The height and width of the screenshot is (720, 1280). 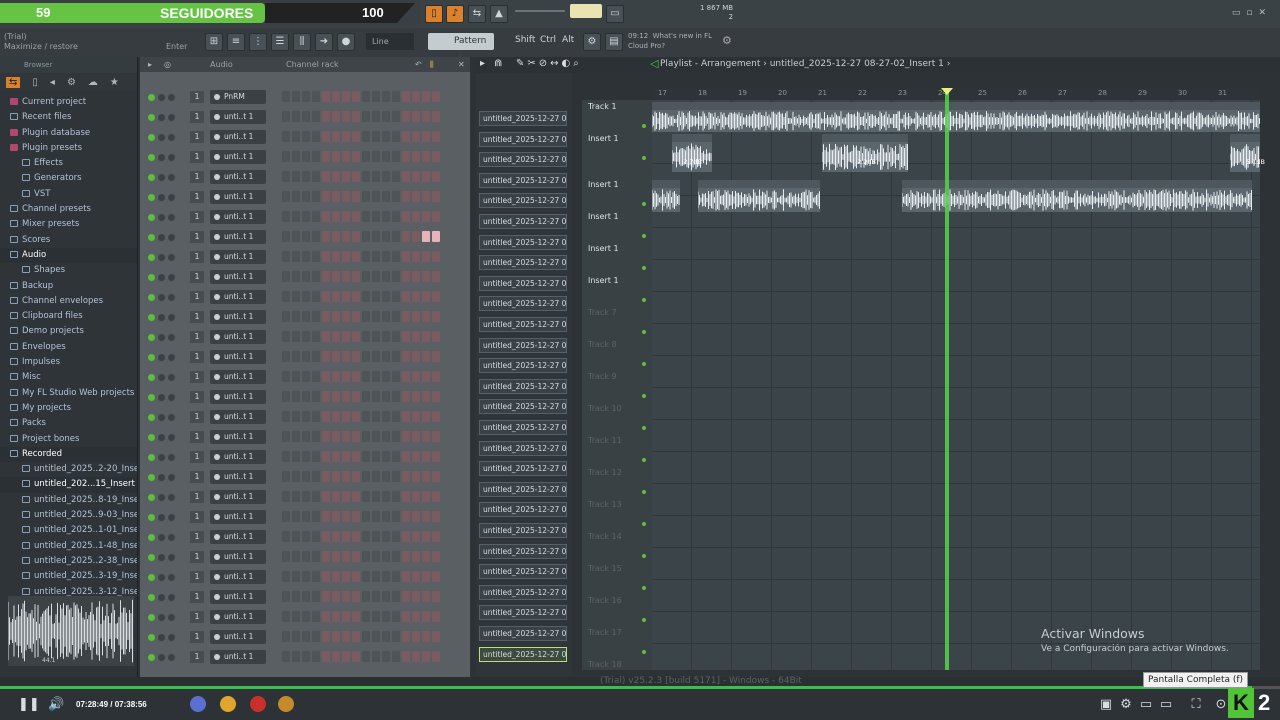 What do you see at coordinates (68, 469) in the screenshot?
I see `browser-item: untitled_2025..2-20_Insert 1` at bounding box center [68, 469].